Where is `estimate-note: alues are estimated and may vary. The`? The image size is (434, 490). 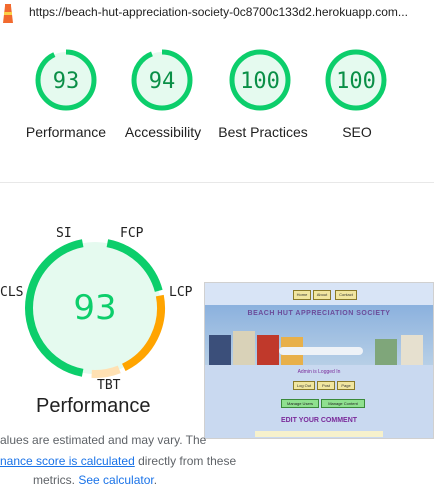 estimate-note: alues are estimated and may vary. The is located at coordinates (217, 440).